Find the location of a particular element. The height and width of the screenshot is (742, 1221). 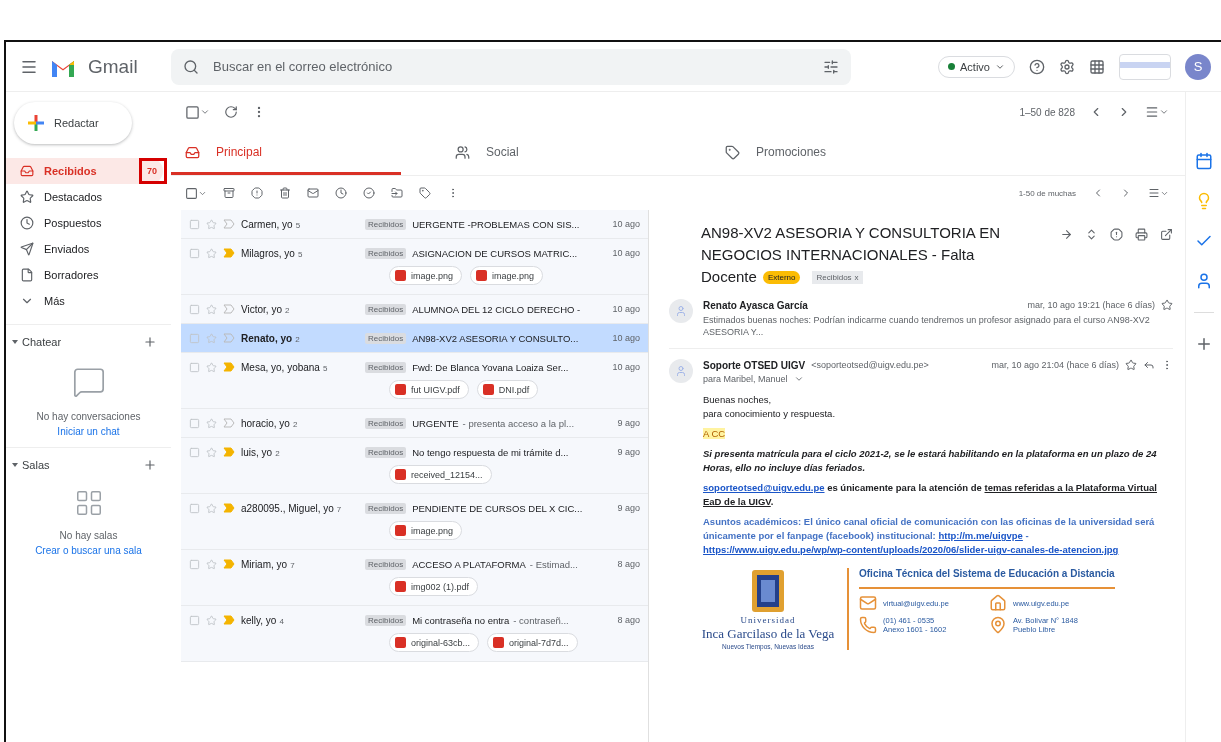

email-row: Mesa, yo, yobana 5 Recibidos Fwd: De Blanca Yovana Loaiza Ser... 10 ago fut UIGV.pdf DNI.pdf is located at coordinates (414, 381).